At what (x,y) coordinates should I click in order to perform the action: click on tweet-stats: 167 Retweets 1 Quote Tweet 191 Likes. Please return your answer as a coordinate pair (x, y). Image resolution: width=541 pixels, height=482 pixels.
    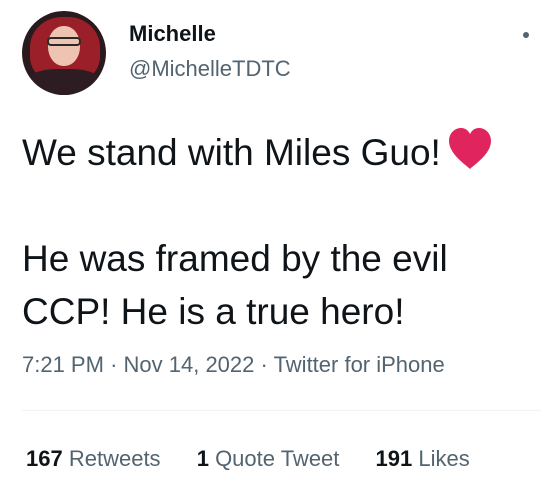
    Looking at the image, I should click on (263, 459).